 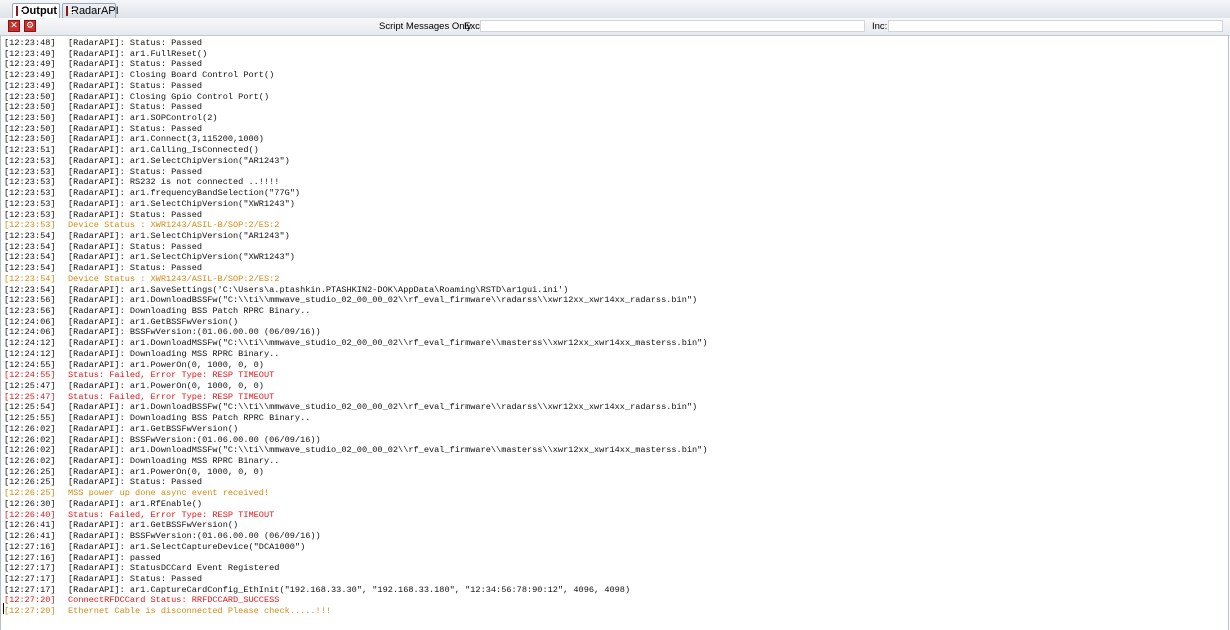 I want to click on tab-output: Output, so click(x=36, y=10).